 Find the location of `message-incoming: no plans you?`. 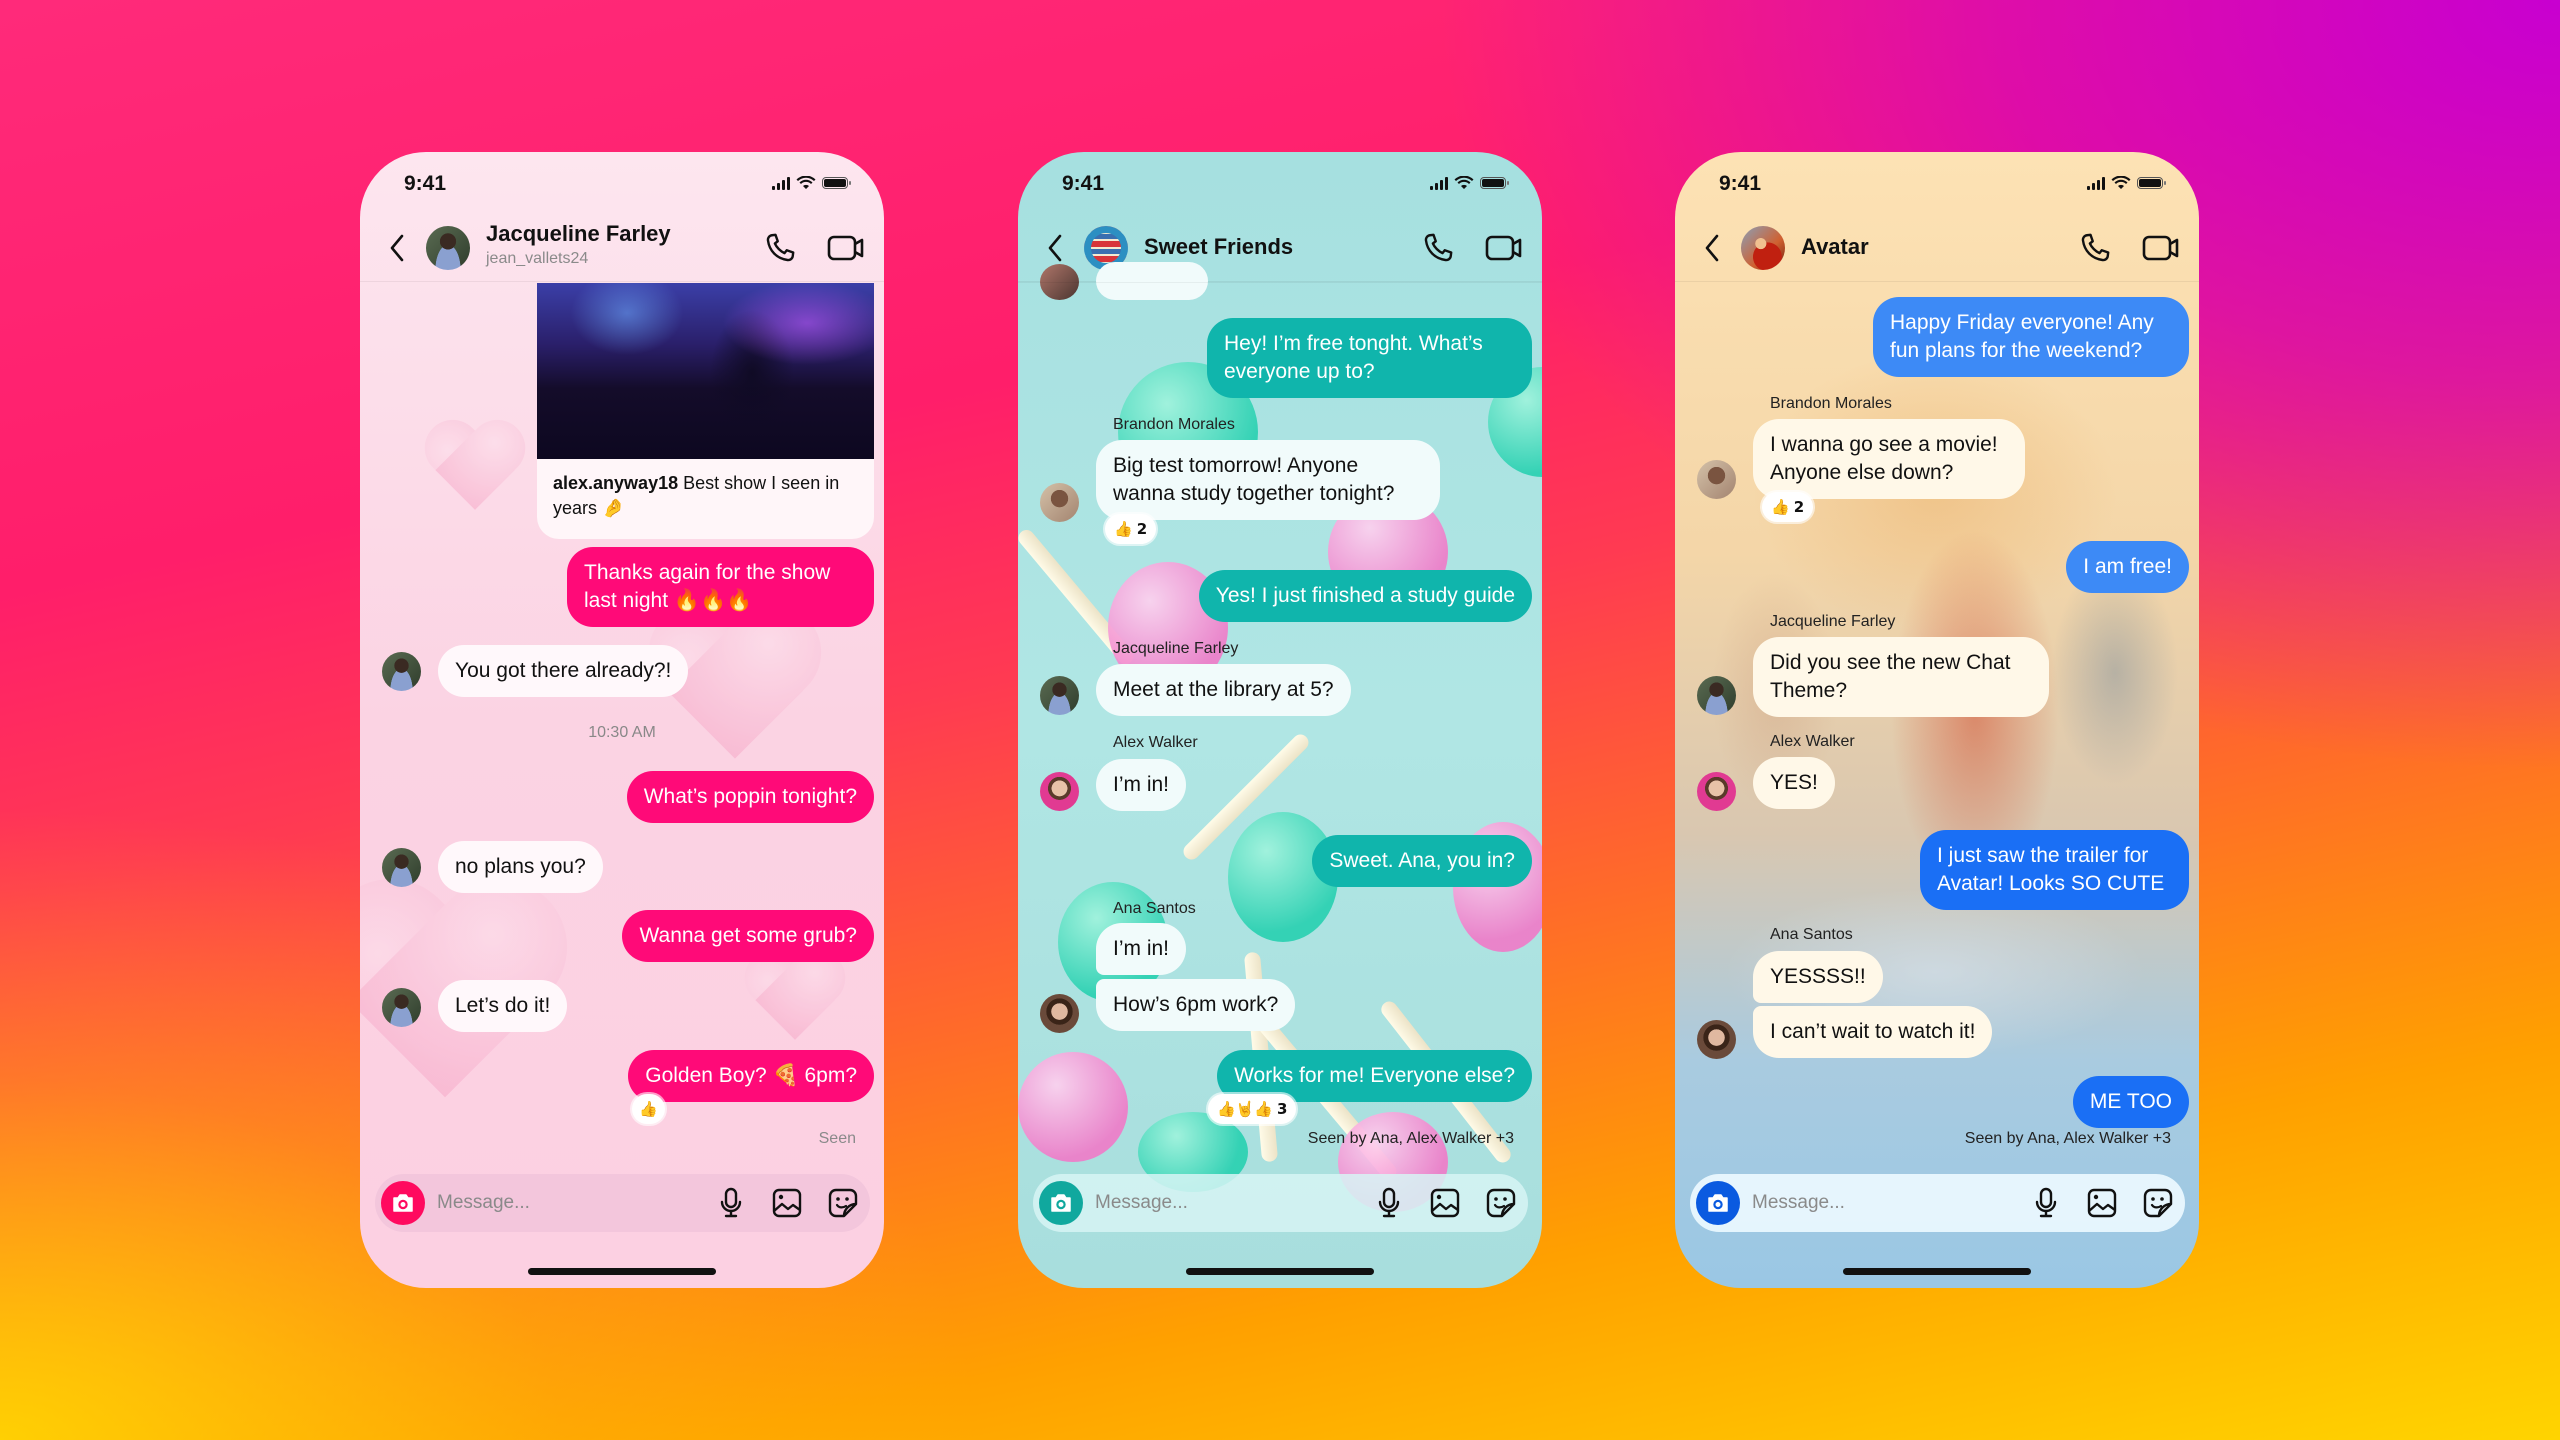

message-incoming: no plans you? is located at coordinates (520, 867).